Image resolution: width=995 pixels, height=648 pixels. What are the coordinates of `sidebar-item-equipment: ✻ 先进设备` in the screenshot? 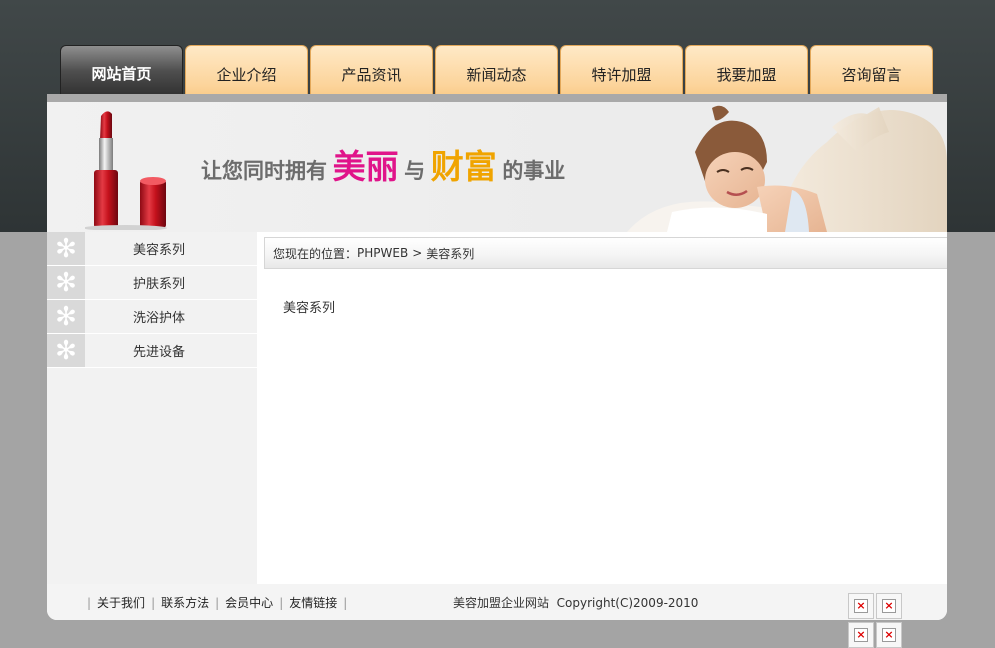 It's located at (152, 351).